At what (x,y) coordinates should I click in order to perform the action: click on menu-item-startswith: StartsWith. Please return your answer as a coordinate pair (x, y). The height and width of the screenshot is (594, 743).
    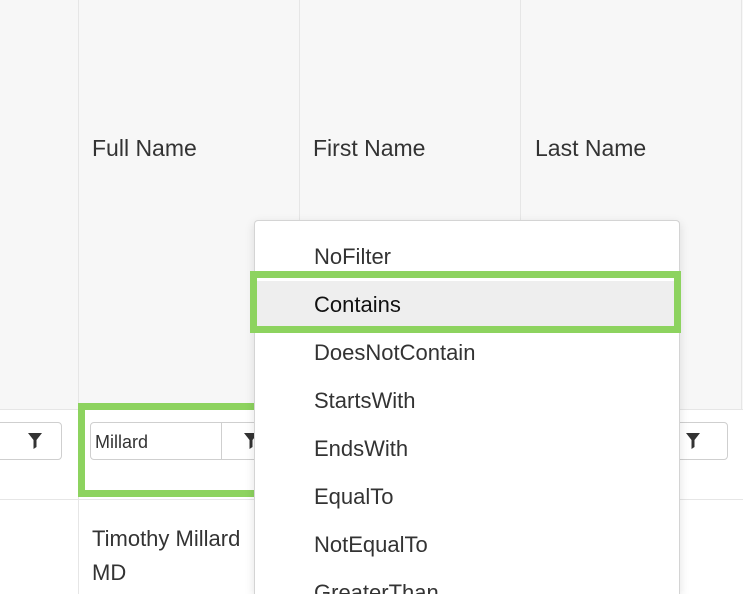
    Looking at the image, I should click on (467, 401).